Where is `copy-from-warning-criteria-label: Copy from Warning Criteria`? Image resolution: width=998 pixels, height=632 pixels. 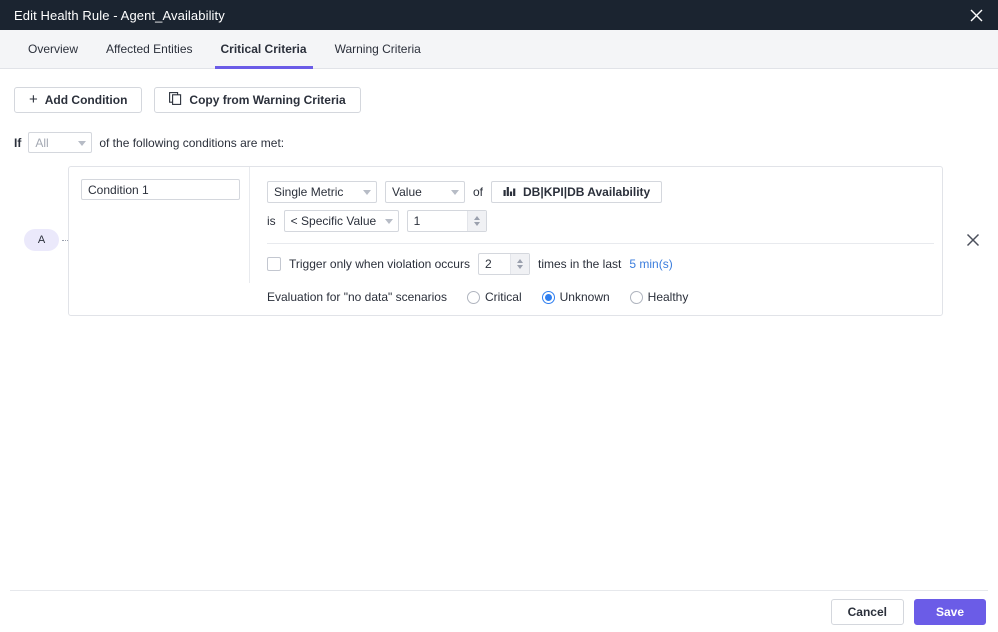 copy-from-warning-criteria-label: Copy from Warning Criteria is located at coordinates (267, 100).